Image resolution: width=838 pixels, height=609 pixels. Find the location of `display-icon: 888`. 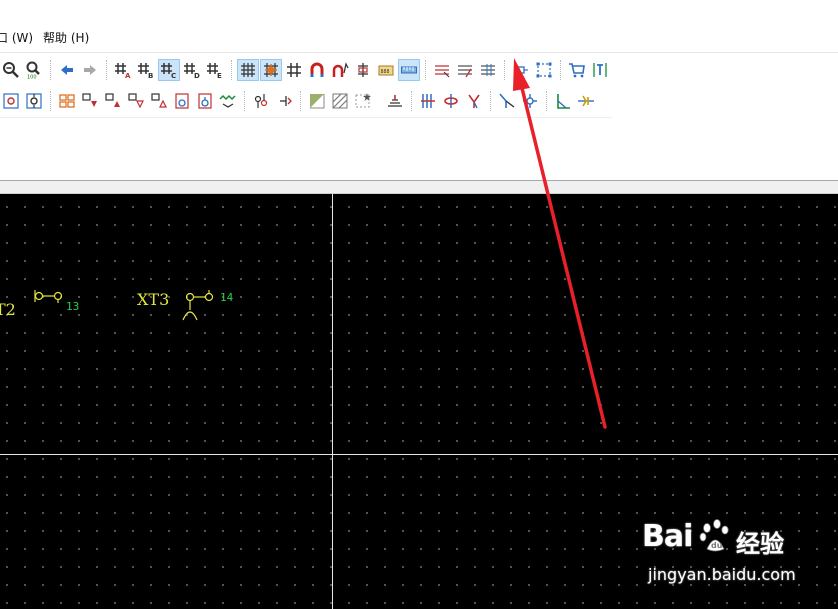

display-icon: 888 is located at coordinates (386, 70).